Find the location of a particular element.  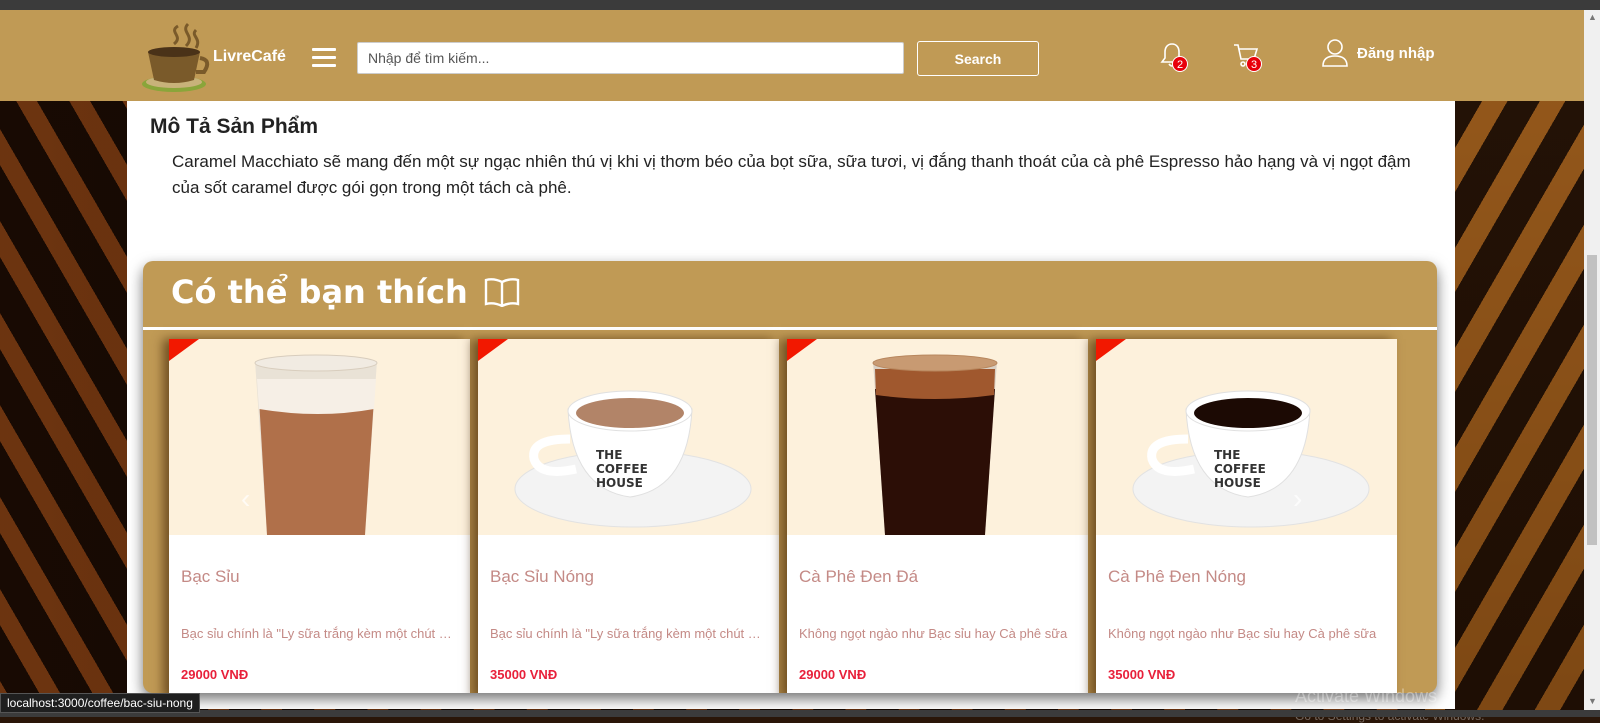

open-book-icon is located at coordinates (501, 292).